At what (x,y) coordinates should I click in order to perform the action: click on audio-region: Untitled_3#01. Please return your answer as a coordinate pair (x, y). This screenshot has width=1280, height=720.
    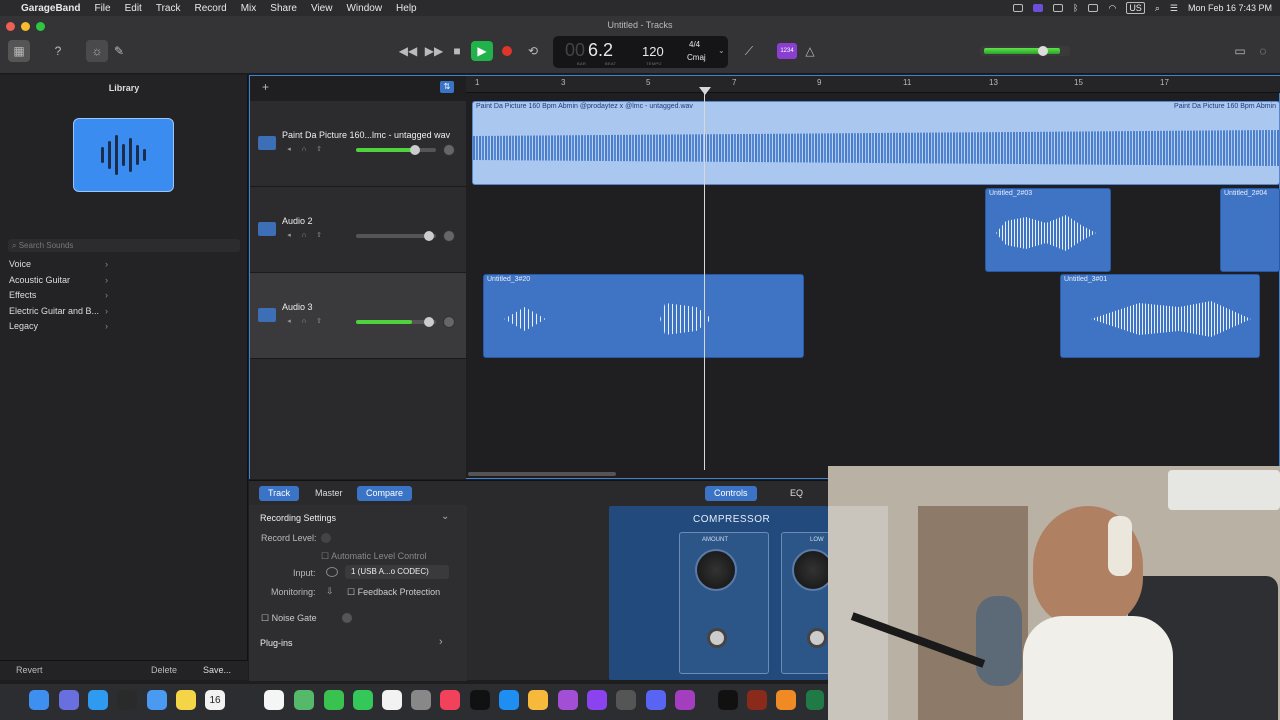
    Looking at the image, I should click on (1160, 316).